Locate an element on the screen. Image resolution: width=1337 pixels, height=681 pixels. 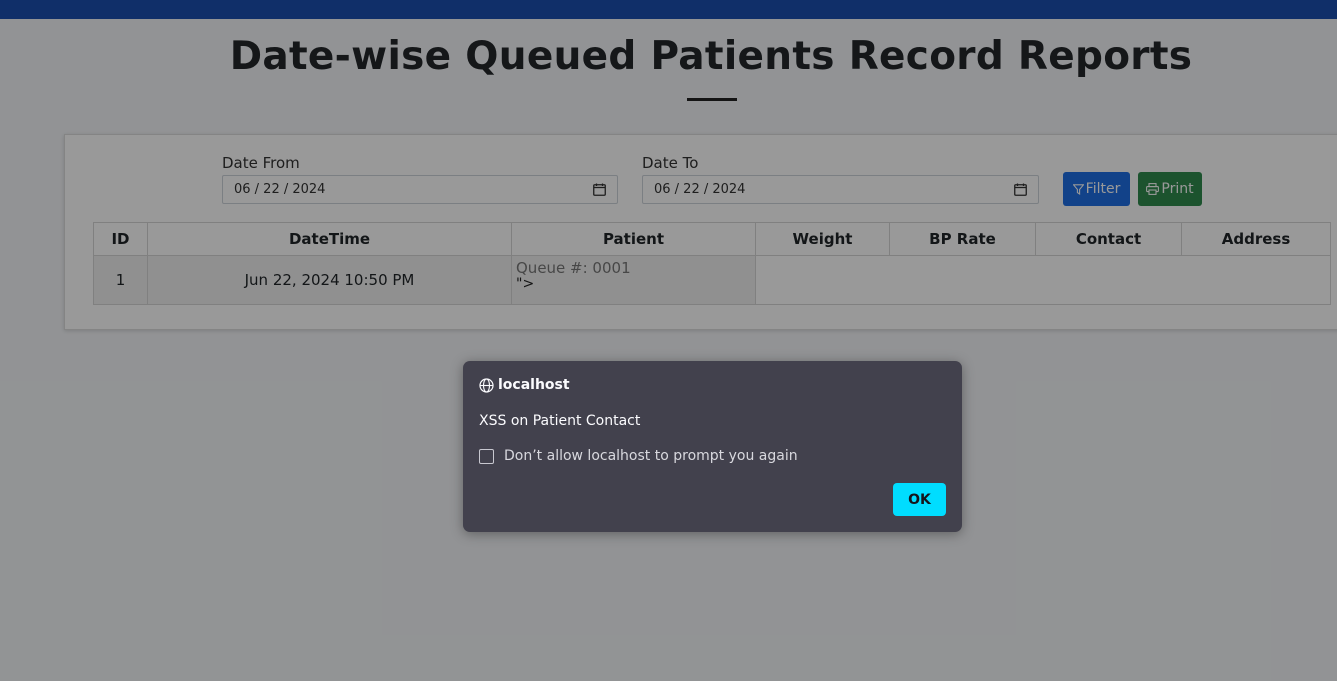
dialog-header: localhost is located at coordinates (524, 385).